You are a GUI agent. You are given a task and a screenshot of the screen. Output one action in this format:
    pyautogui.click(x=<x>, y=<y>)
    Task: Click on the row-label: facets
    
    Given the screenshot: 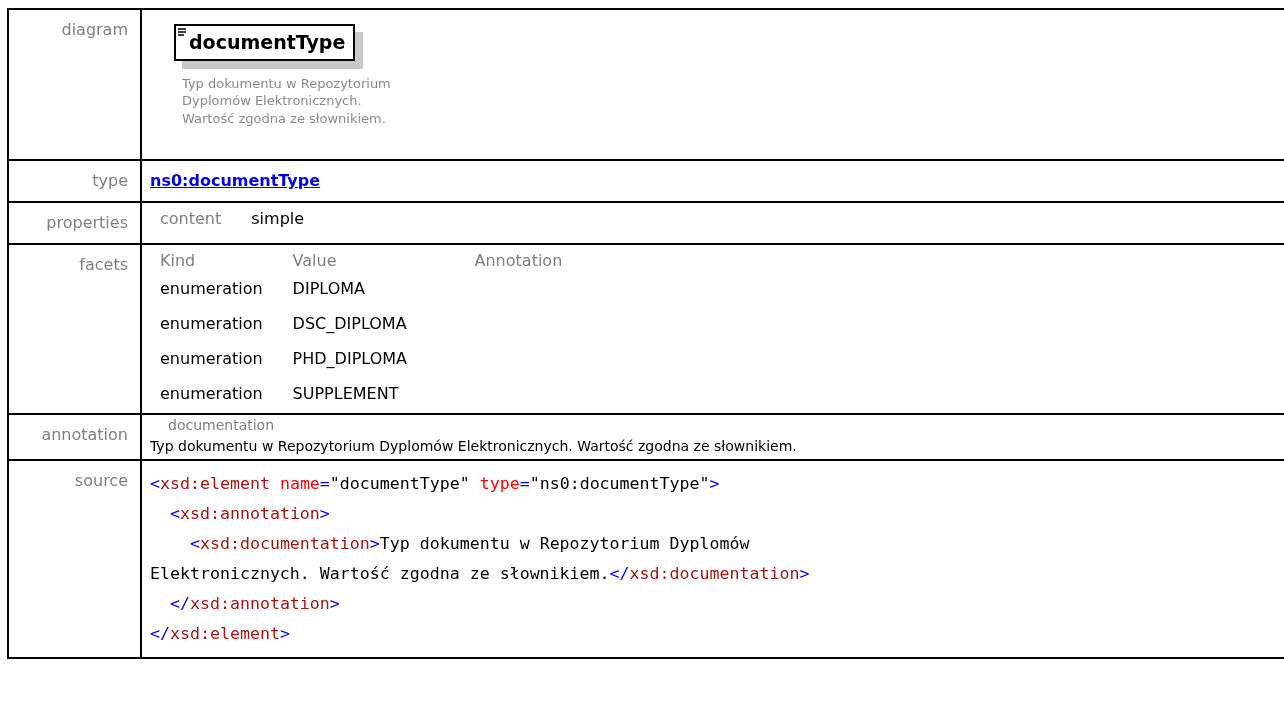 What is the action you would take?
    pyautogui.click(x=103, y=265)
    